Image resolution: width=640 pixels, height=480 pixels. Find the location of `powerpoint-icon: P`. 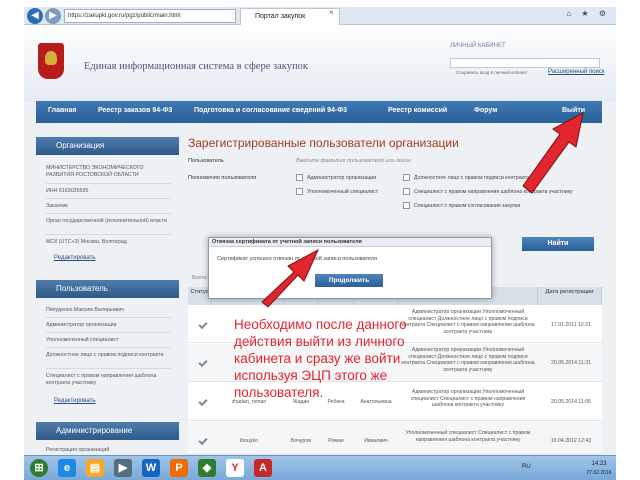

powerpoint-icon: P is located at coordinates (179, 468).